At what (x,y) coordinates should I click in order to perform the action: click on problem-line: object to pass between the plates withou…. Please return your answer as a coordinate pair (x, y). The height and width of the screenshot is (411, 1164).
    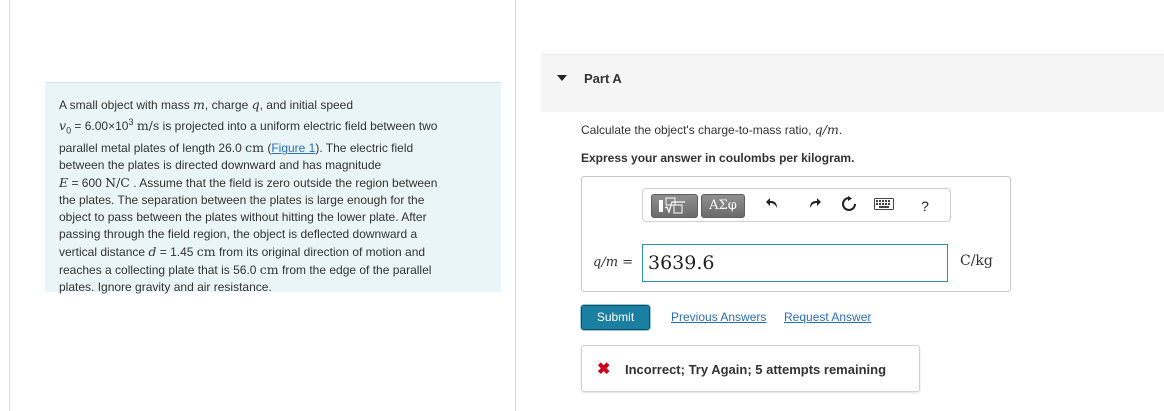
    Looking at the image, I should click on (243, 217).